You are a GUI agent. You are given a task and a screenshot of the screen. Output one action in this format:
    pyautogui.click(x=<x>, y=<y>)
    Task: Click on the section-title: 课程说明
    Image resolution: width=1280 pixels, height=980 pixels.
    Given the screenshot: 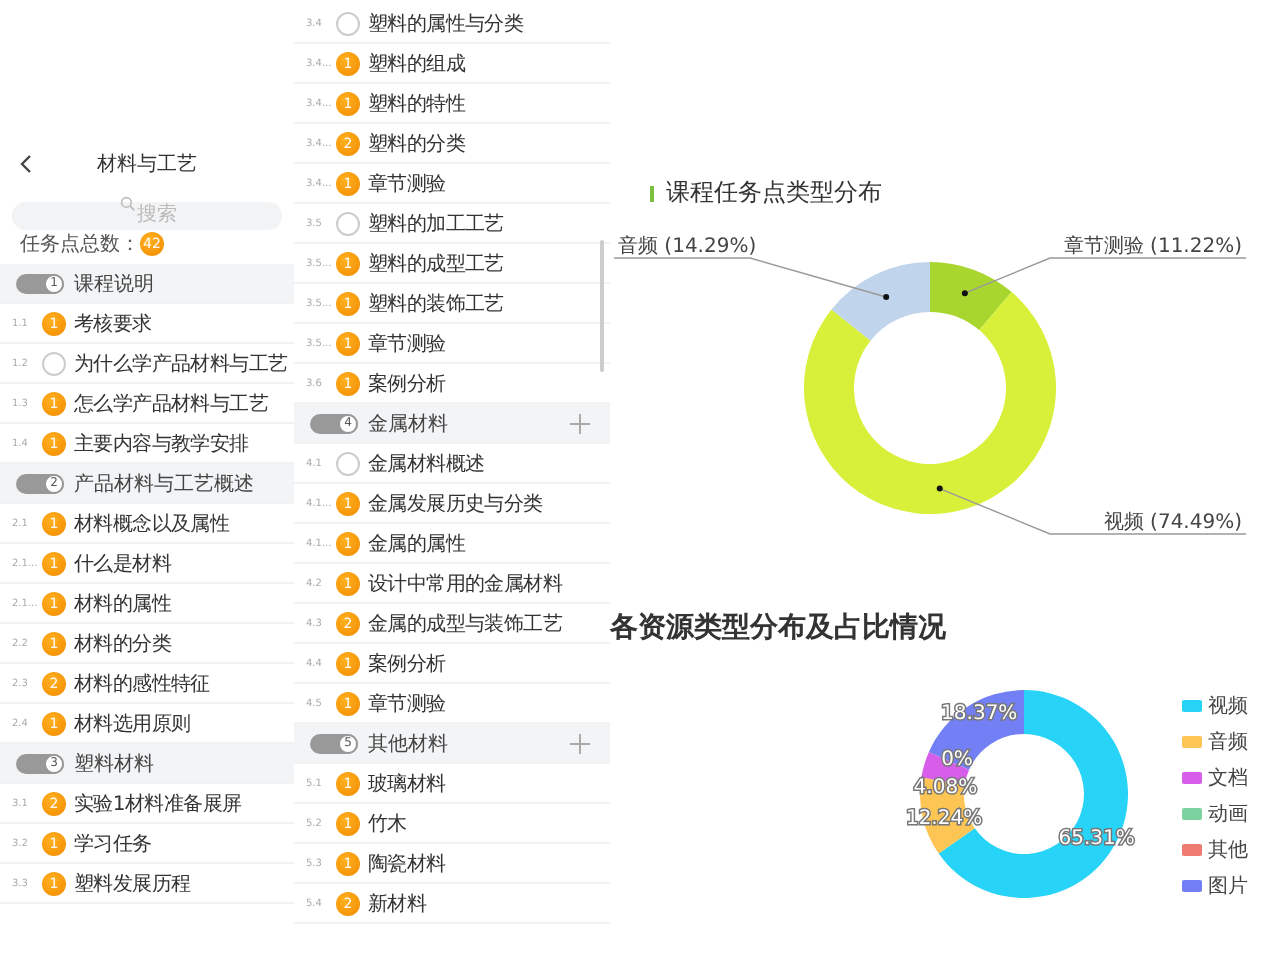 What is the action you would take?
    pyautogui.click(x=115, y=284)
    